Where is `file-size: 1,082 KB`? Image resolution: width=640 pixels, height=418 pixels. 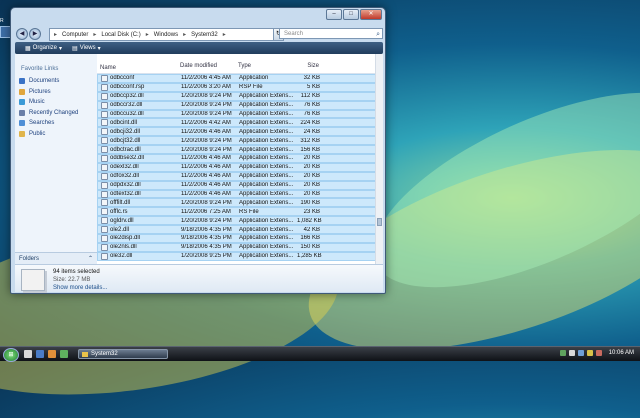
file-size: 1,082 KB is located at coordinates (309, 220).